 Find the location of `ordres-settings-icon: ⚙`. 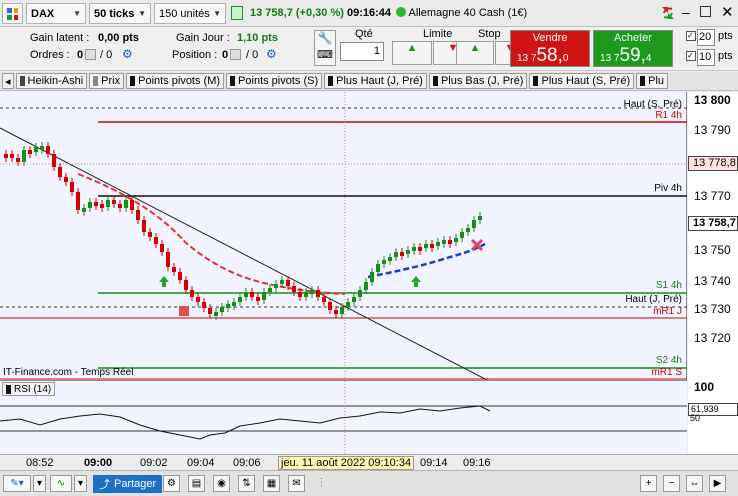

ordres-settings-icon: ⚙ is located at coordinates (127, 54).